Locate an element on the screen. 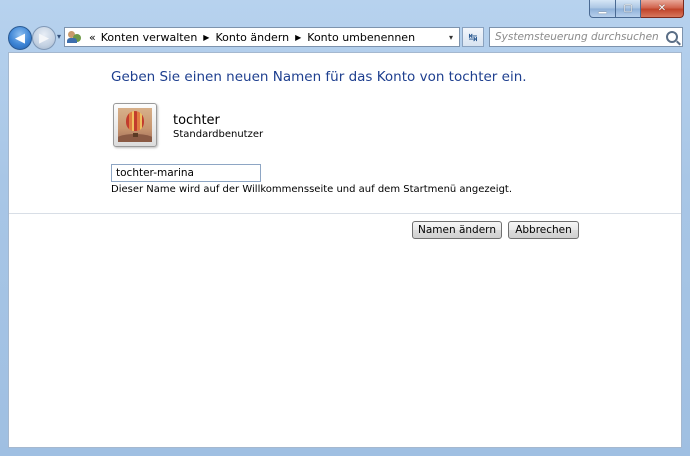 Image resolution: width=690 pixels, height=456 pixels. search-input: Systemsteuerung durchsuchen is located at coordinates (586, 37).